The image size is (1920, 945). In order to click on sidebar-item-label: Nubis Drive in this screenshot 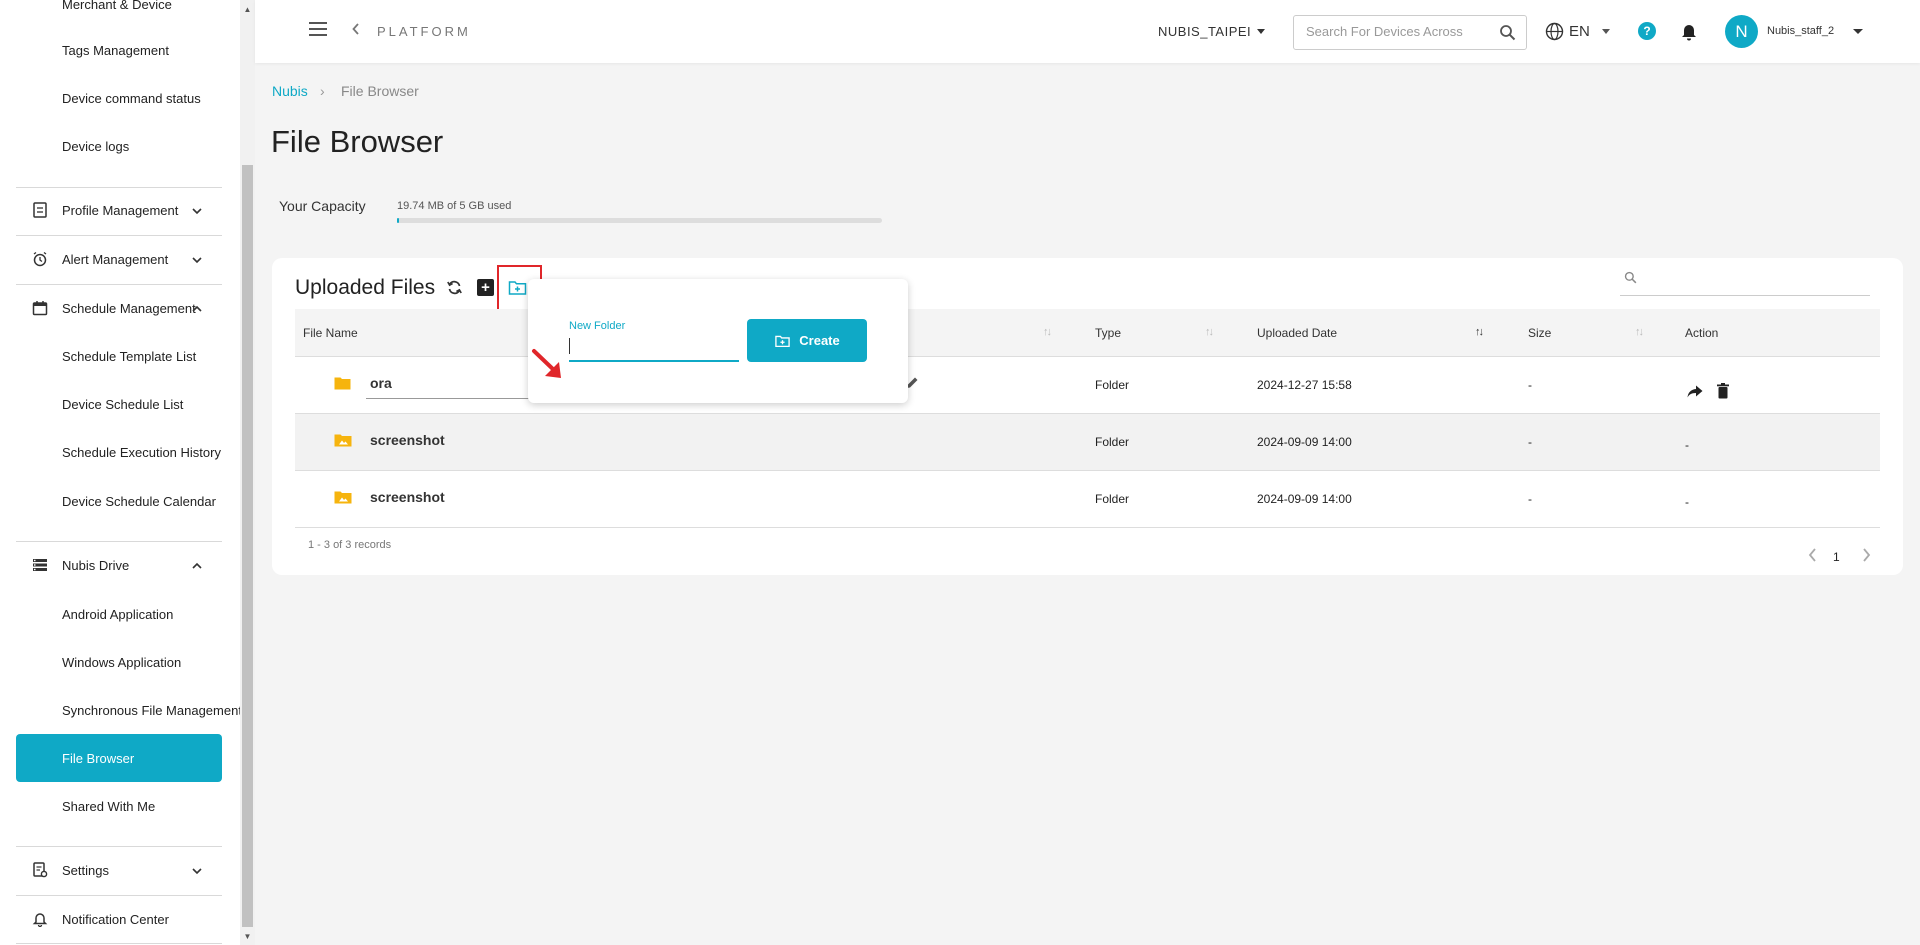, I will do `click(96, 565)`.